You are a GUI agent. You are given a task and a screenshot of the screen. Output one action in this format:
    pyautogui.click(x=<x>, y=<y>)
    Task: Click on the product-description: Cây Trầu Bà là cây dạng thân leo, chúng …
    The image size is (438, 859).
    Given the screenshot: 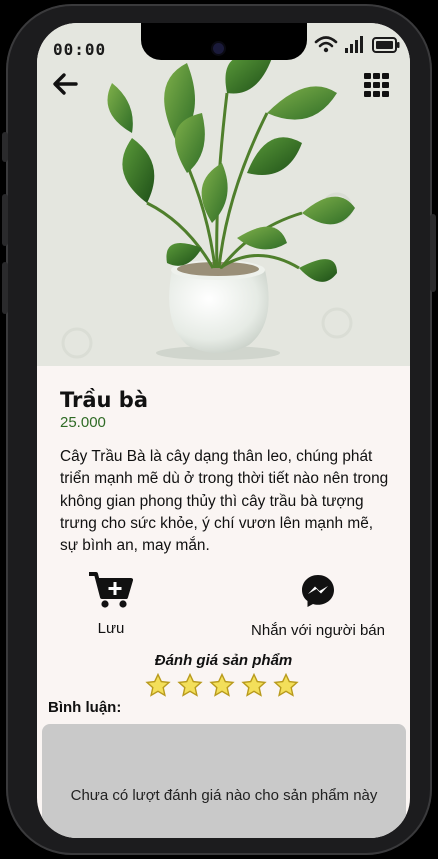 What is the action you would take?
    pyautogui.click(x=224, y=501)
    